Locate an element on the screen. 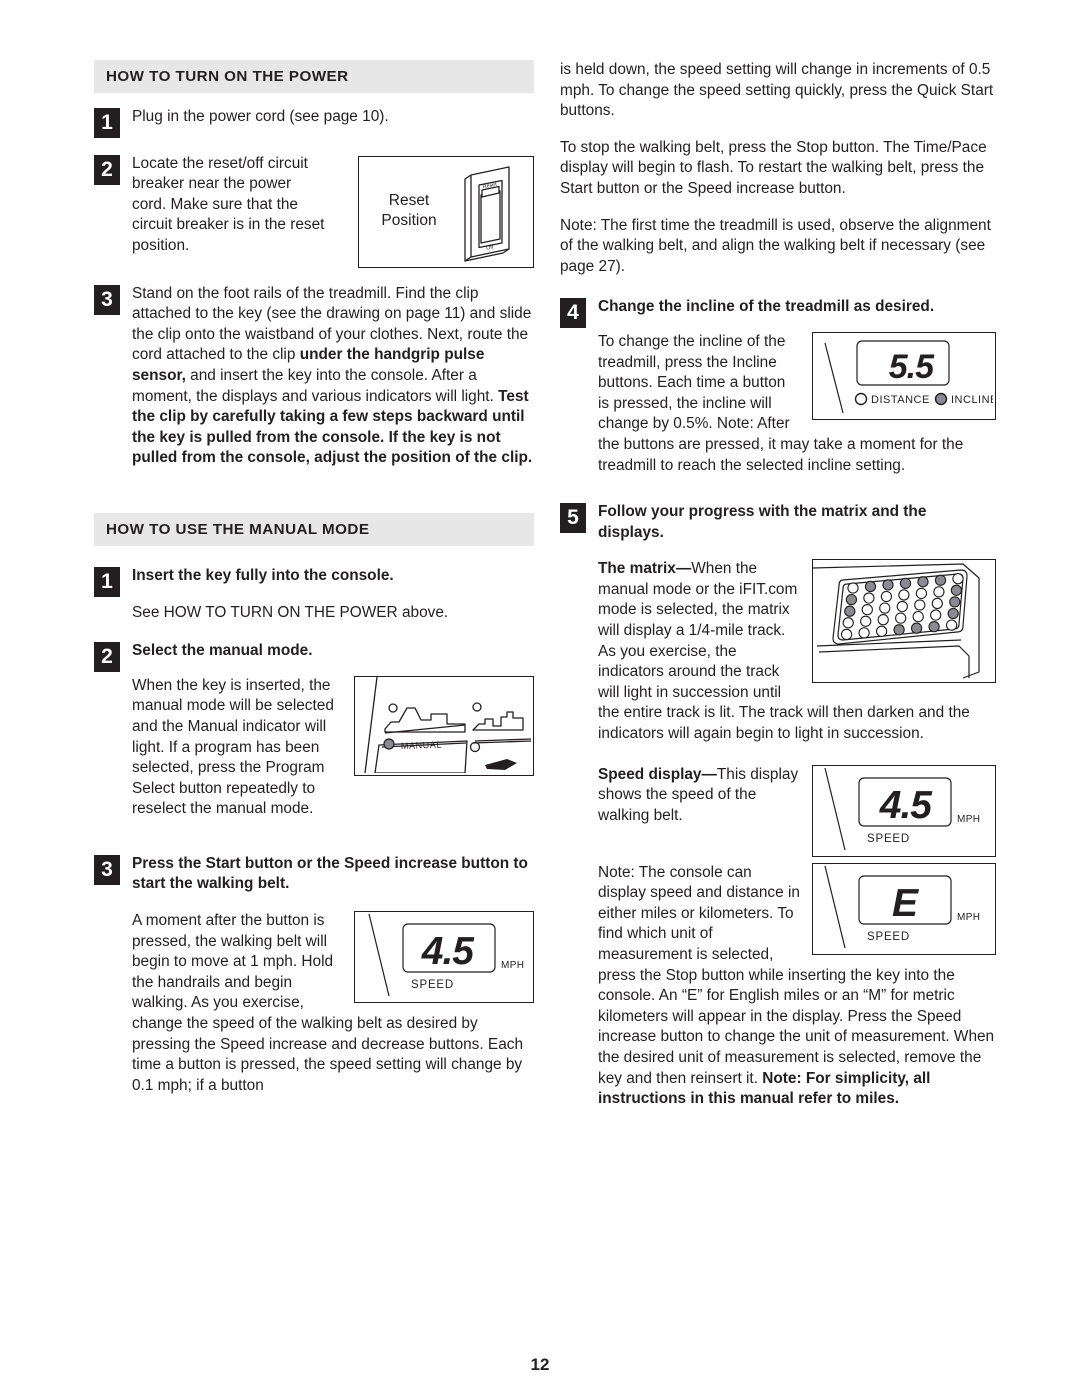 The height and width of the screenshot is (1397, 1080). step-title: Select the manual mode. is located at coordinates (222, 651).